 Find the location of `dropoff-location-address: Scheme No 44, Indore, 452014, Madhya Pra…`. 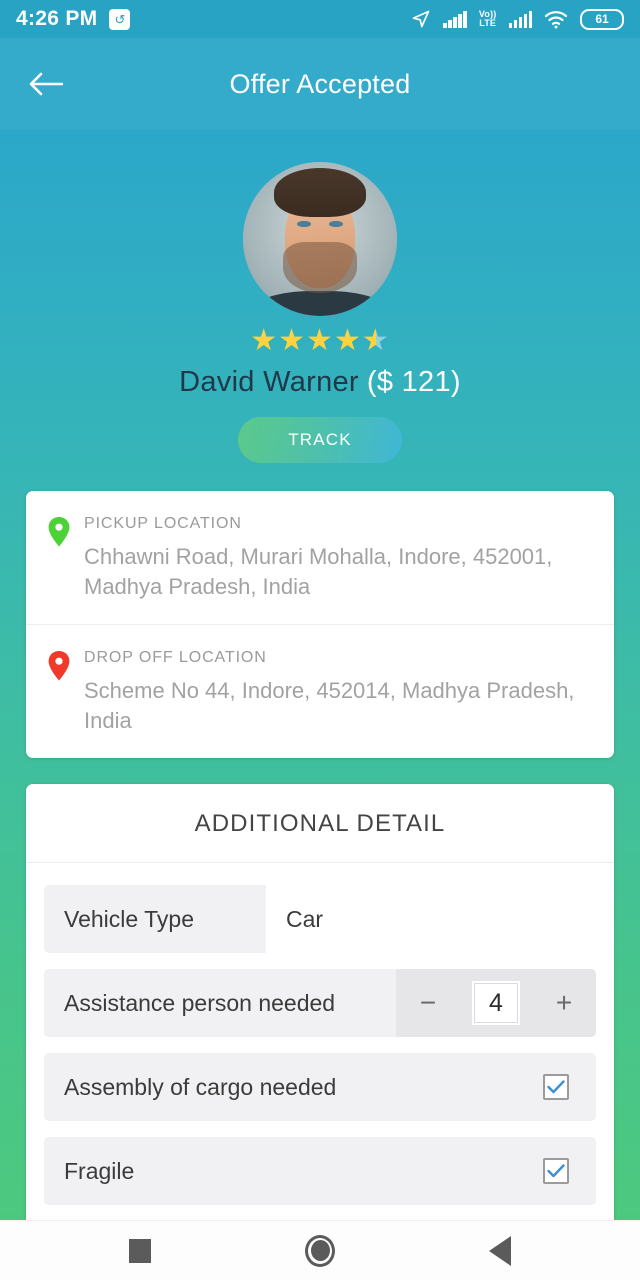

dropoff-location-address: Scheme No 44, Indore, 452014, Madhya Pra… is located at coordinates (329, 705).